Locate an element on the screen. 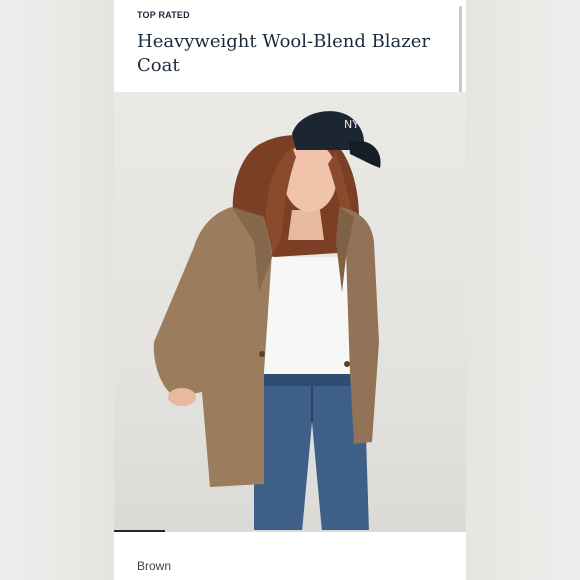 The width and height of the screenshot is (580, 580). gallery-progress is located at coordinates (290, 531).